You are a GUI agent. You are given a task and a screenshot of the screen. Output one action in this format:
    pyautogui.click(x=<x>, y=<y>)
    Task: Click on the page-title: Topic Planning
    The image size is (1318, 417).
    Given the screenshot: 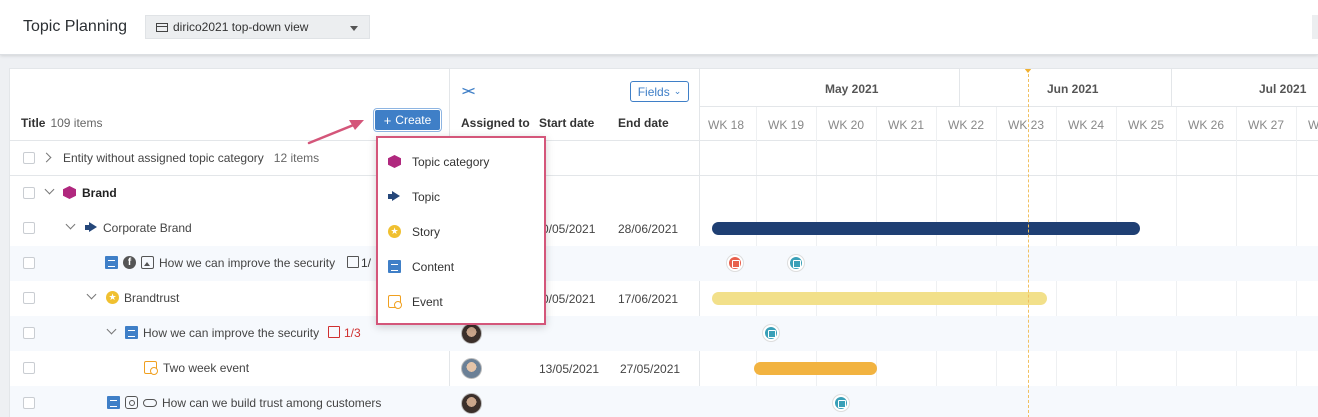 What is the action you would take?
    pyautogui.click(x=75, y=26)
    